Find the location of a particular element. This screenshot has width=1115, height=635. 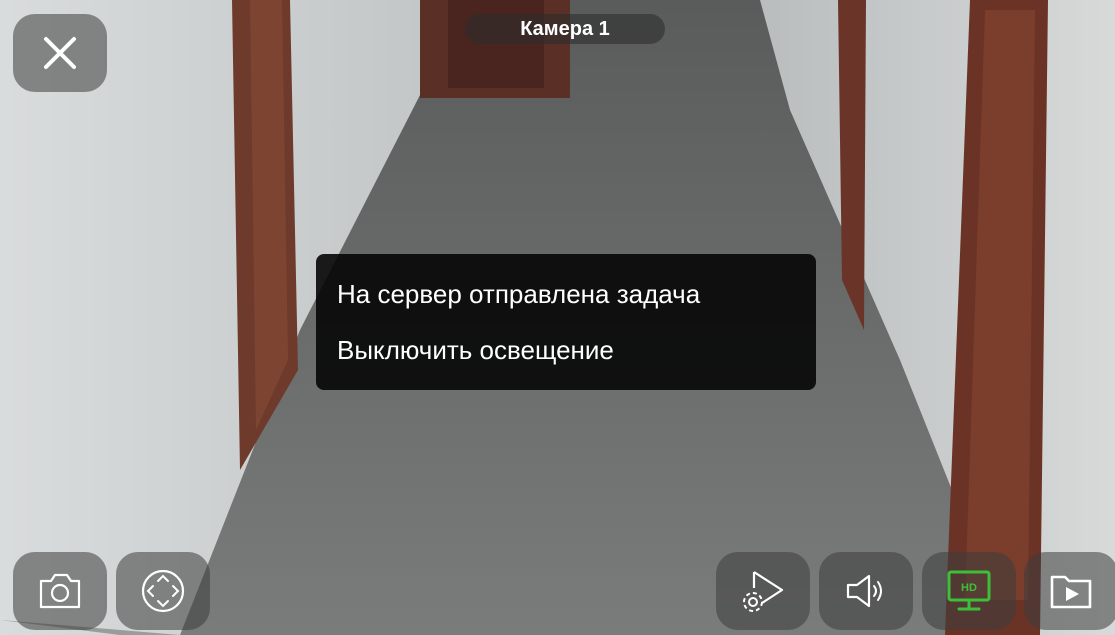

close-icon is located at coordinates (60, 53).